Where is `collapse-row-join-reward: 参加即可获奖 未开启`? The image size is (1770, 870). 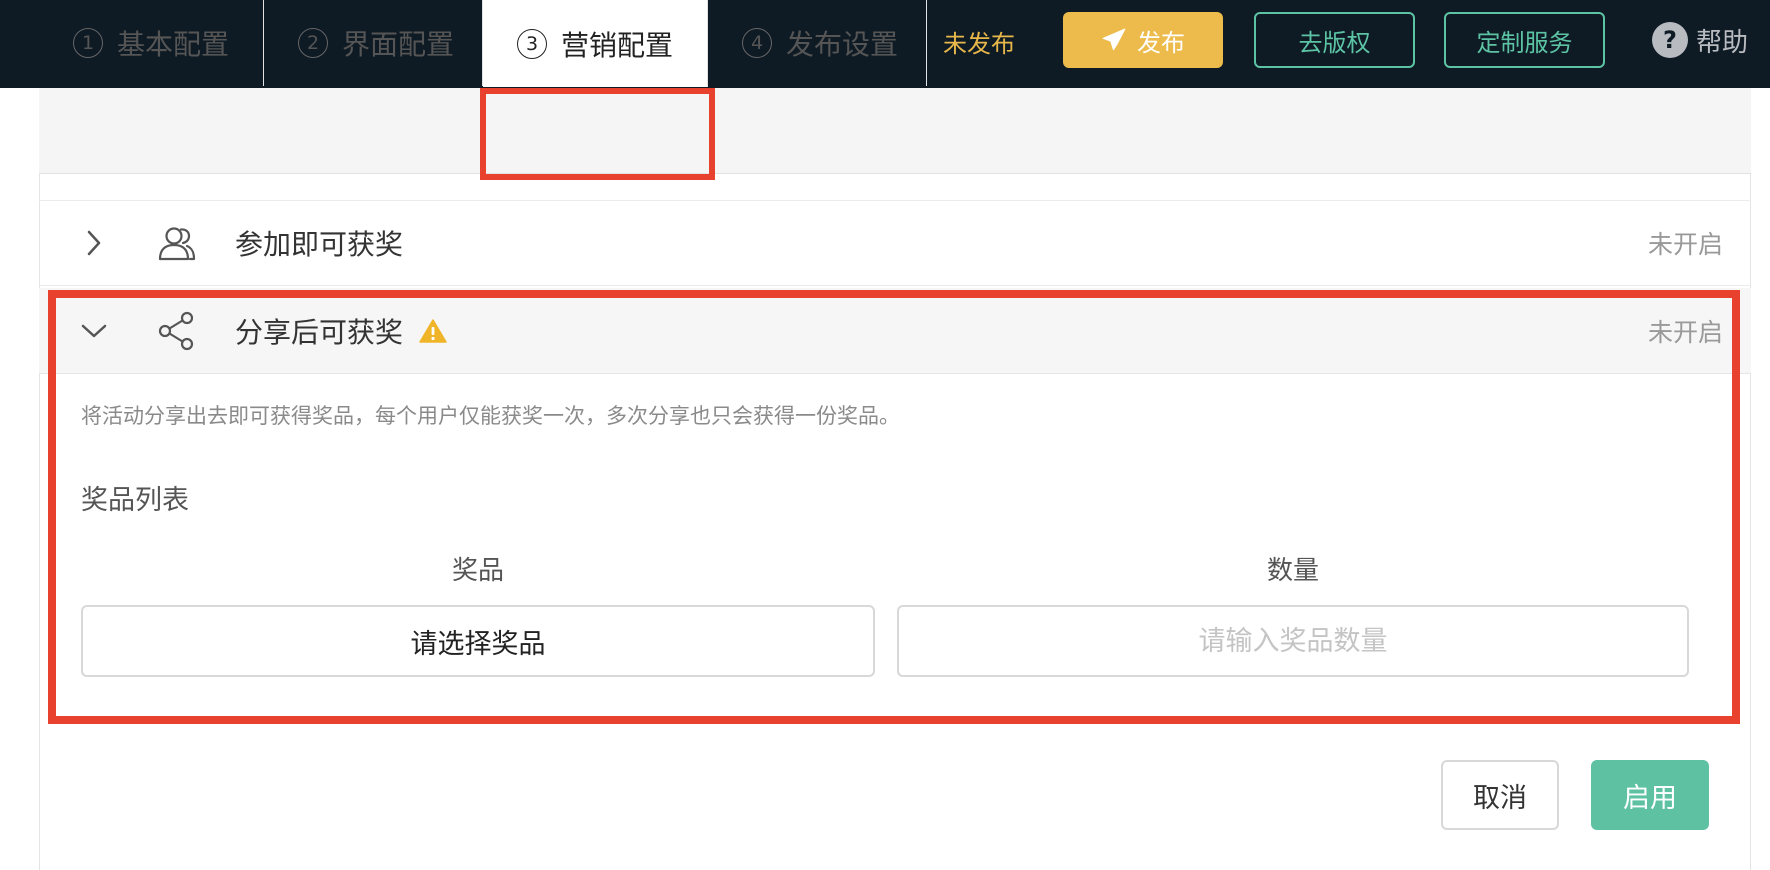
collapse-row-join-reward: 参加即可获奖 未开启 is located at coordinates (895, 243).